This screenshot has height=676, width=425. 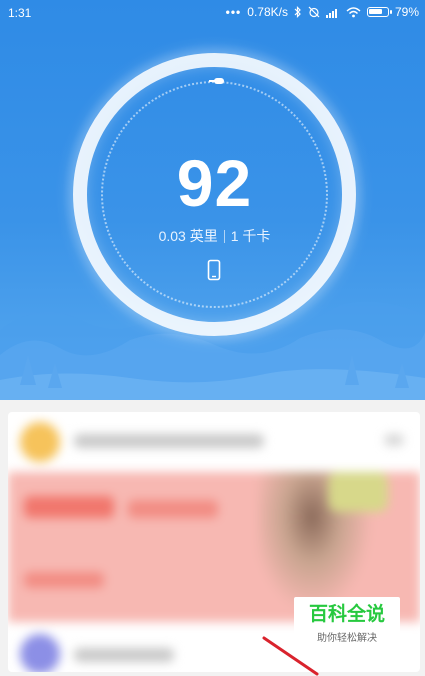 What do you see at coordinates (212, 13) in the screenshot?
I see `status-bar: 1:31 ••• 0.78K/s 79%` at bounding box center [212, 13].